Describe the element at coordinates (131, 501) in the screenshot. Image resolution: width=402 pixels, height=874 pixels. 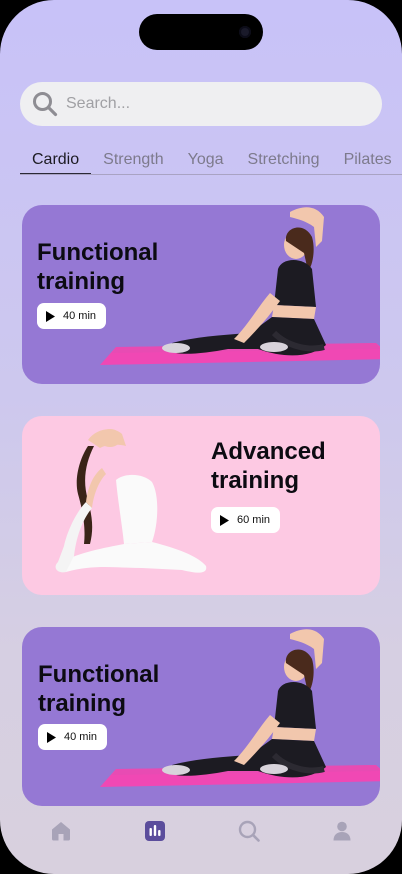
I see `yoga-woman-backbend-image` at that location.